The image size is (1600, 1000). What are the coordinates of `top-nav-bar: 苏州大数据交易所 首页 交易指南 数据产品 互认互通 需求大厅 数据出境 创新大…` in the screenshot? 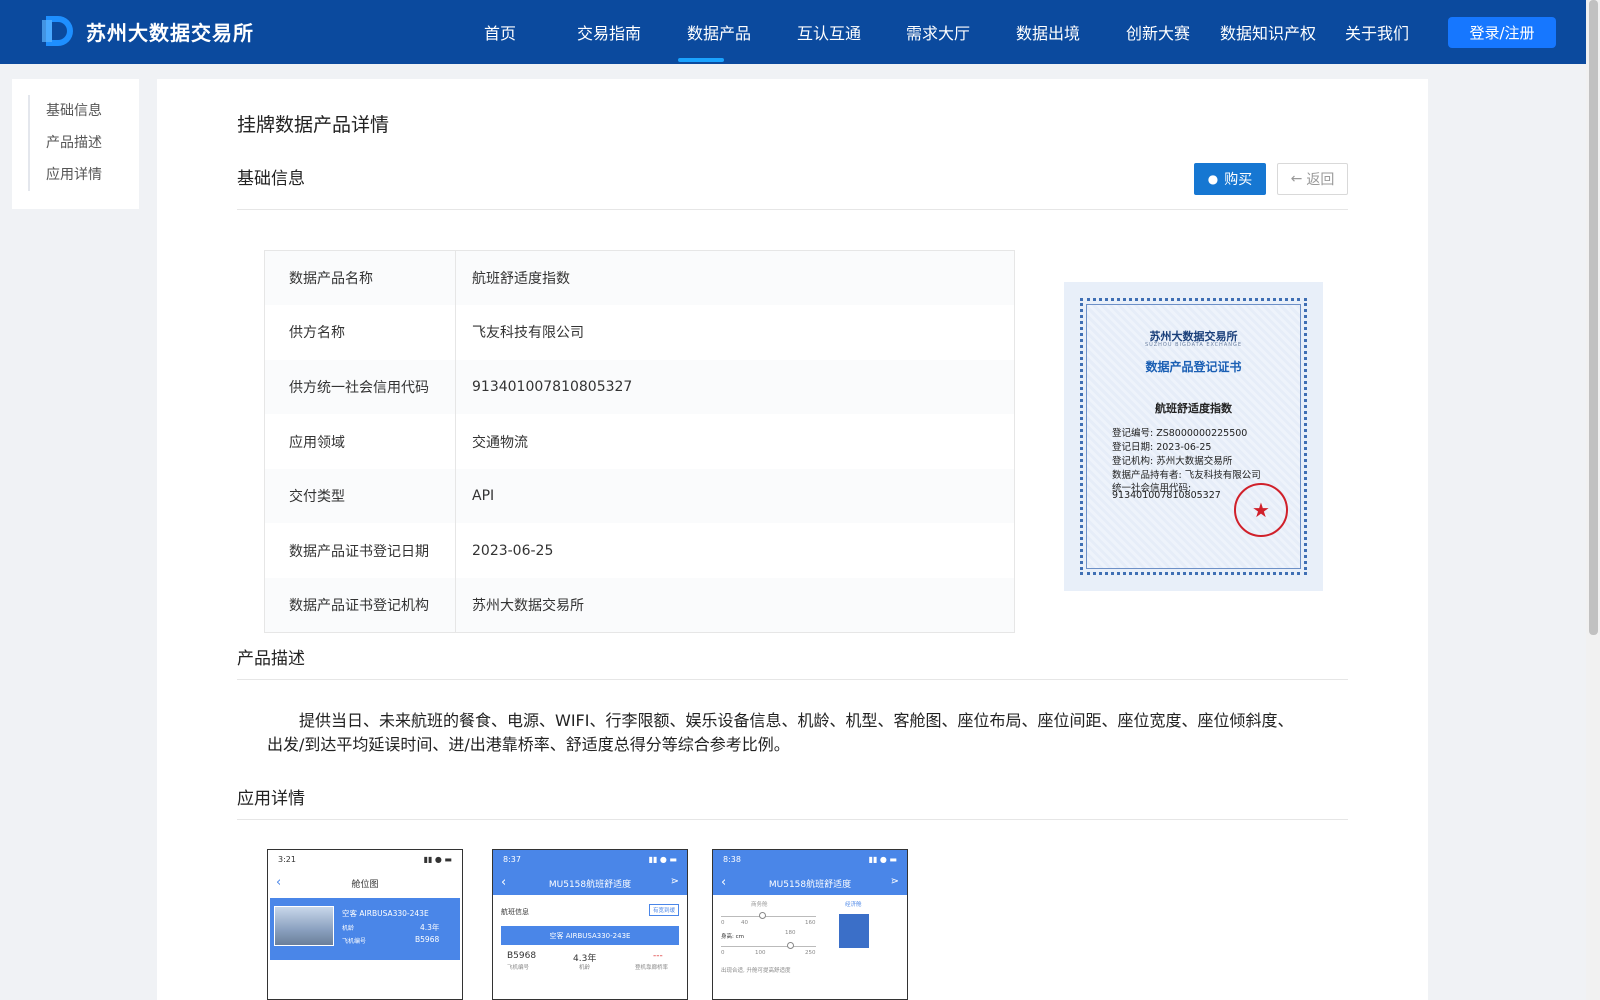 It's located at (793, 32).